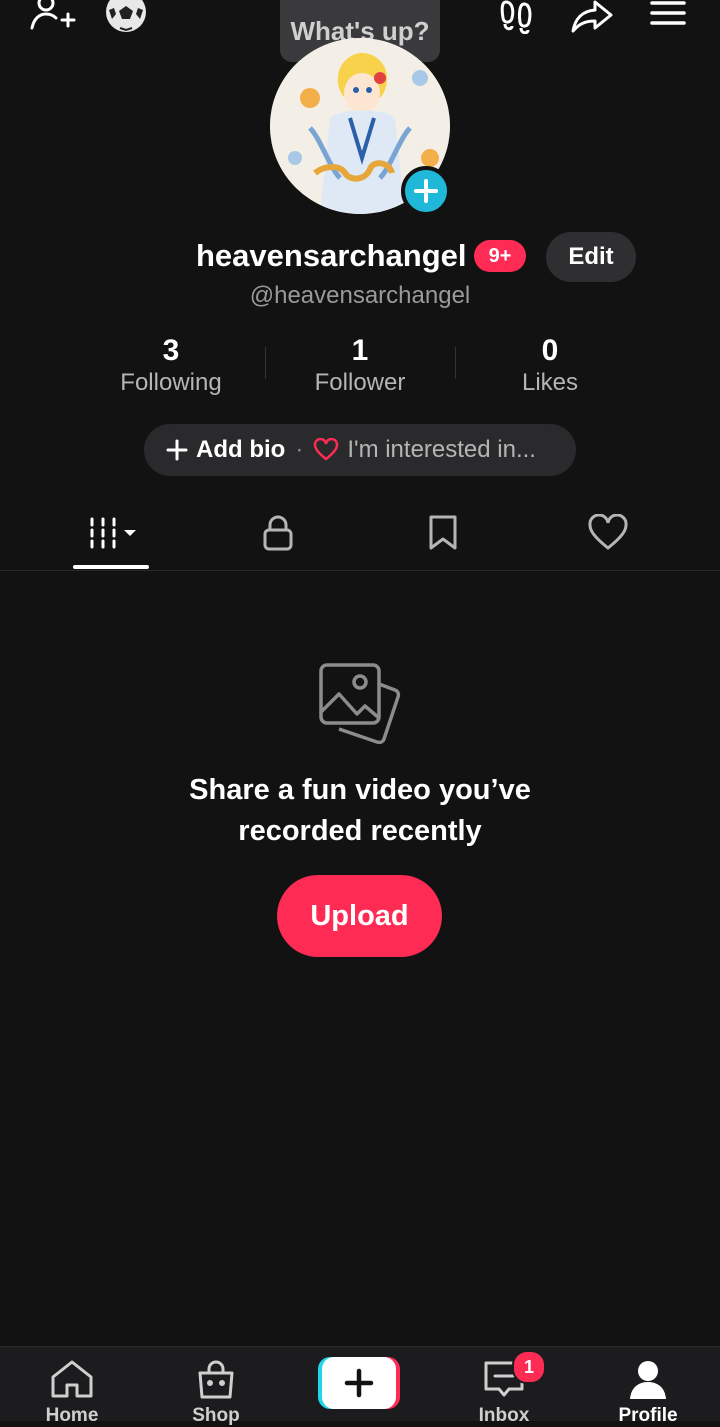  I want to click on stat-following: 3 Following, so click(171, 366).